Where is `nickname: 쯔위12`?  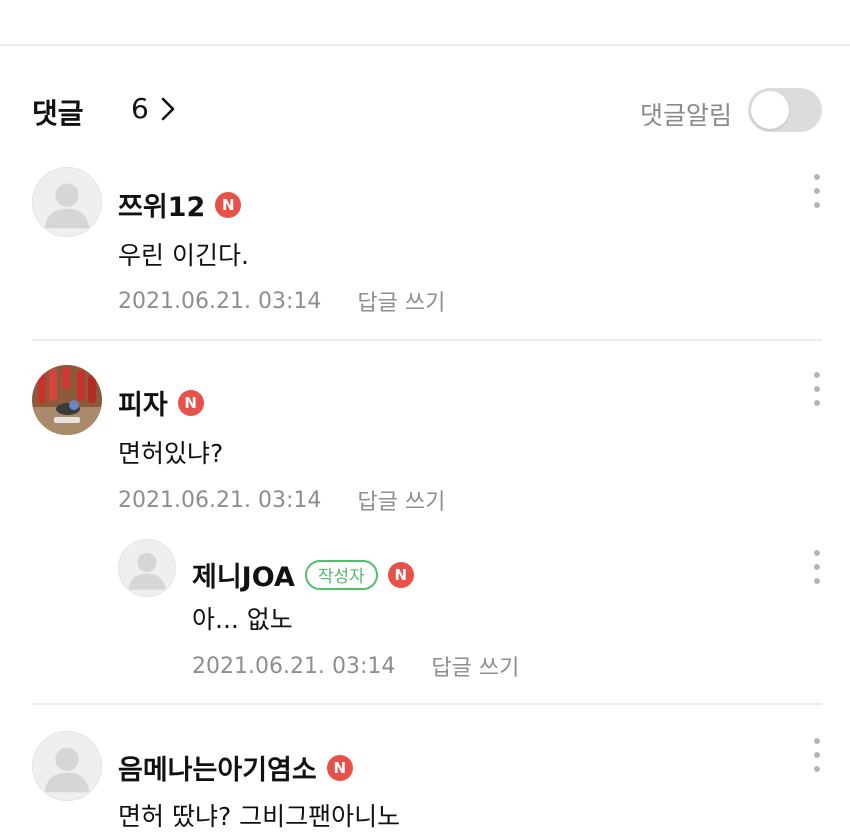
nickname: 쯔위12 is located at coordinates (161, 204).